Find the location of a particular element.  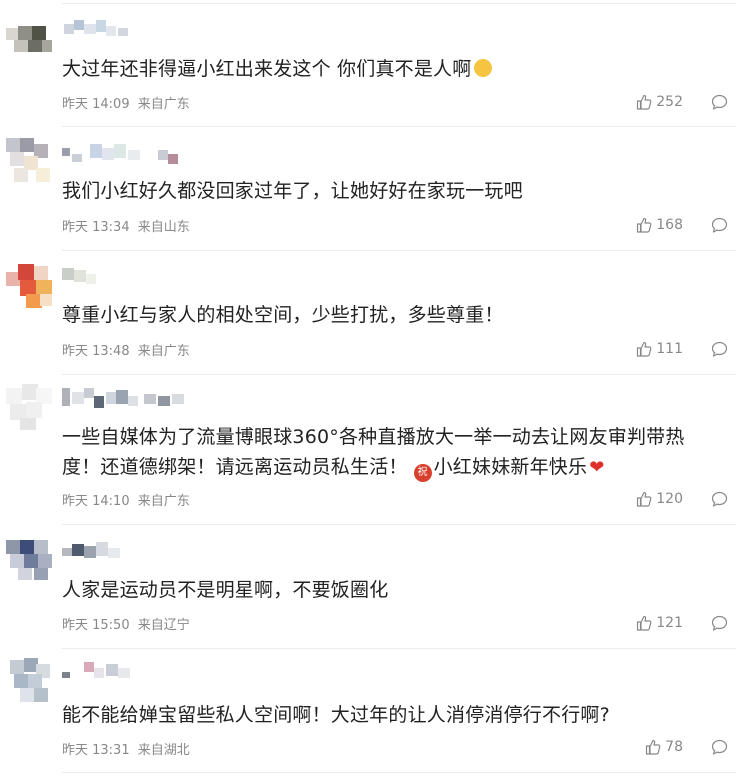

comment-time: 昨天 13:48 is located at coordinates (96, 351).